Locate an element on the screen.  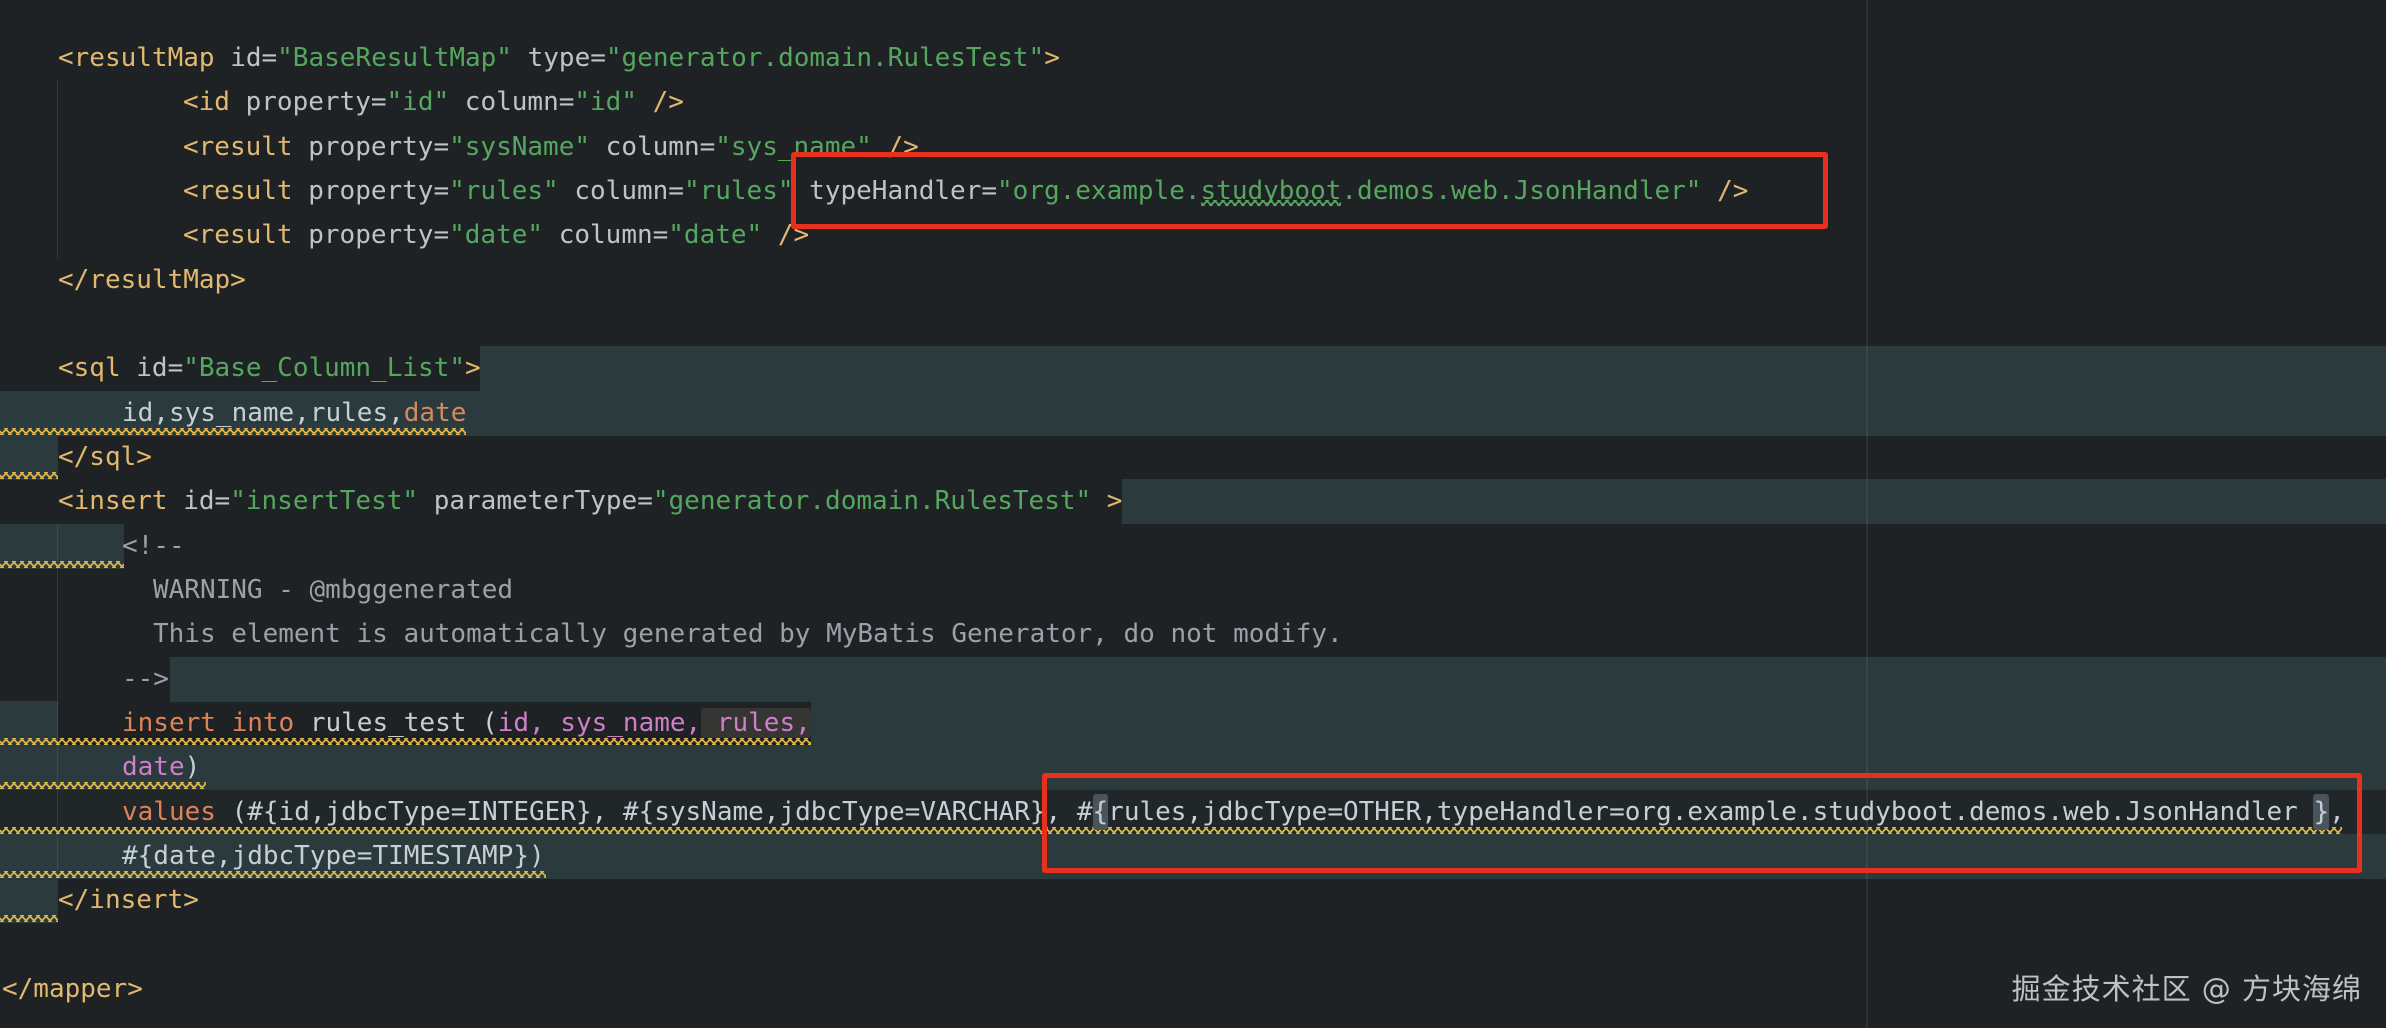
code-token: --> is located at coordinates (145, 679).